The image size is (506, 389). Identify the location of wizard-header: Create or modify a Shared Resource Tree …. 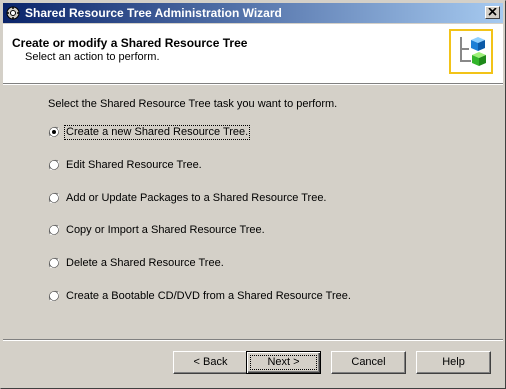
(253, 53).